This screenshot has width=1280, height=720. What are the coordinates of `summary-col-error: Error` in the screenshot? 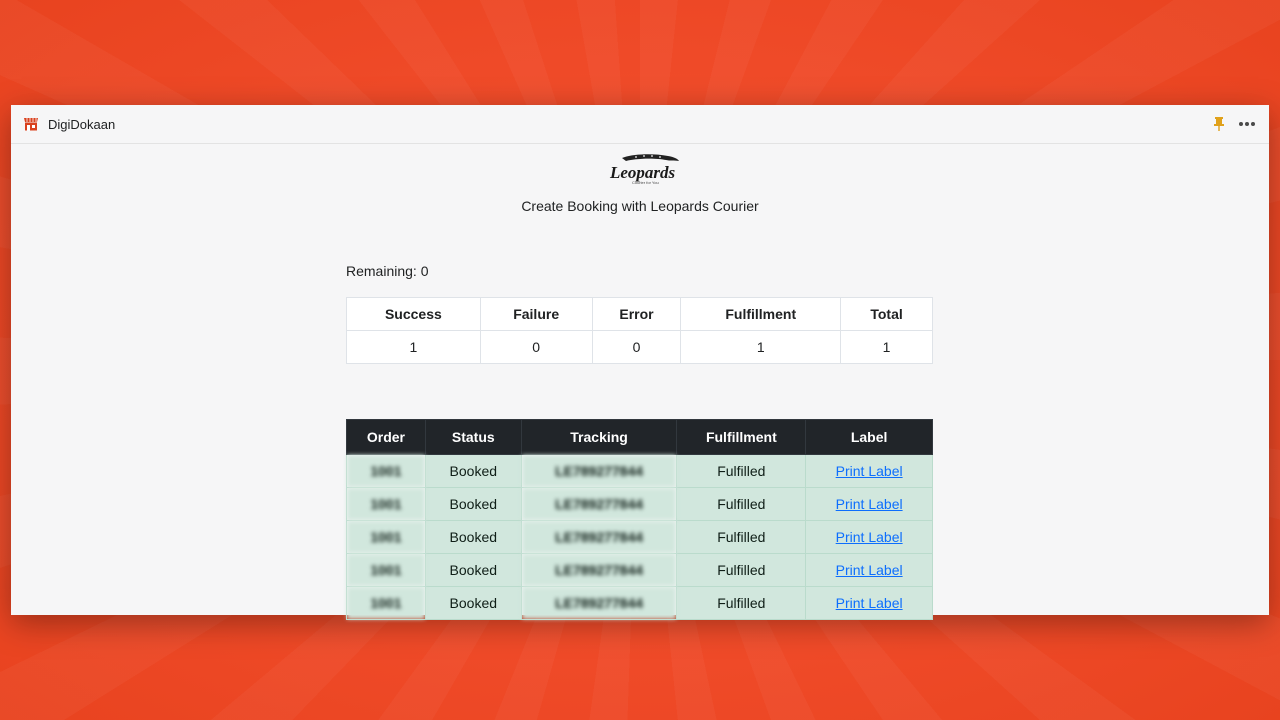 It's located at (636, 314).